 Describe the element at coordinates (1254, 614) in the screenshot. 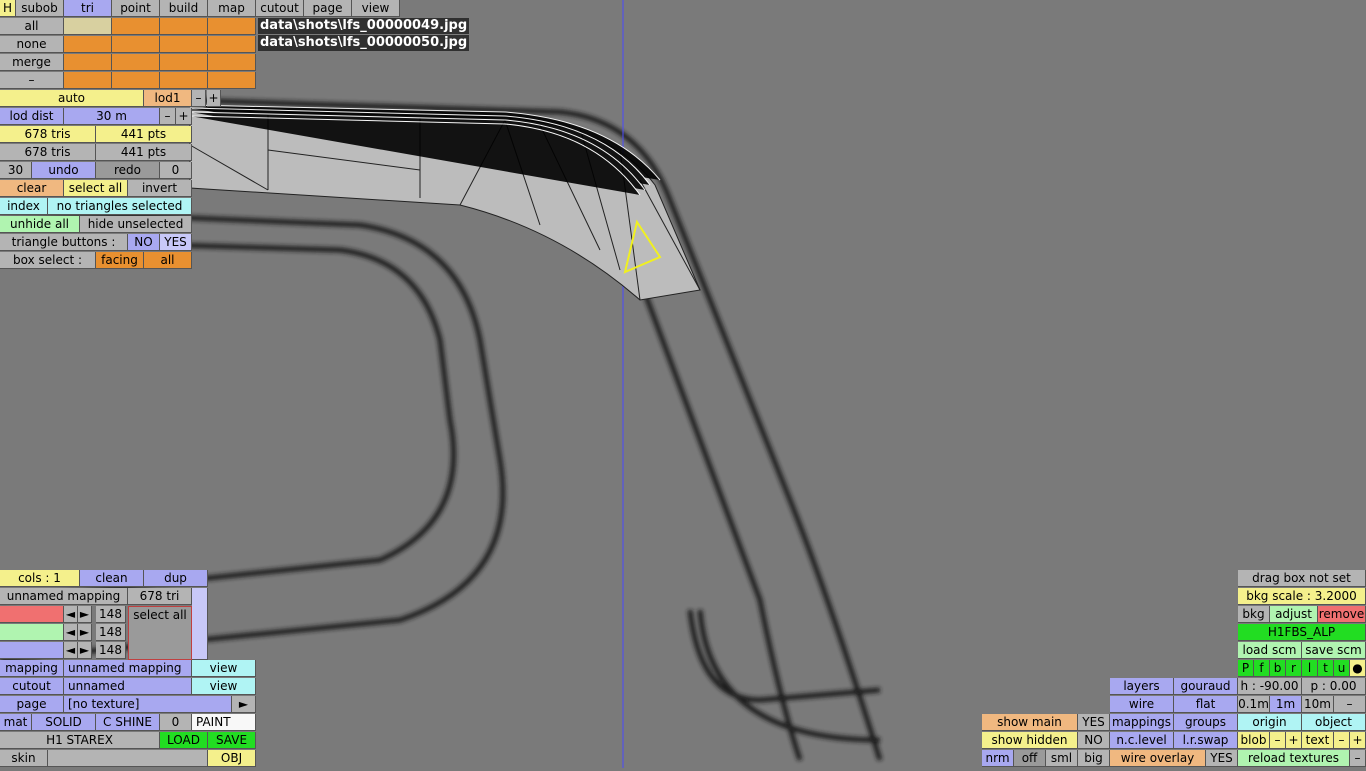

I see `bkg-button: bkg` at that location.